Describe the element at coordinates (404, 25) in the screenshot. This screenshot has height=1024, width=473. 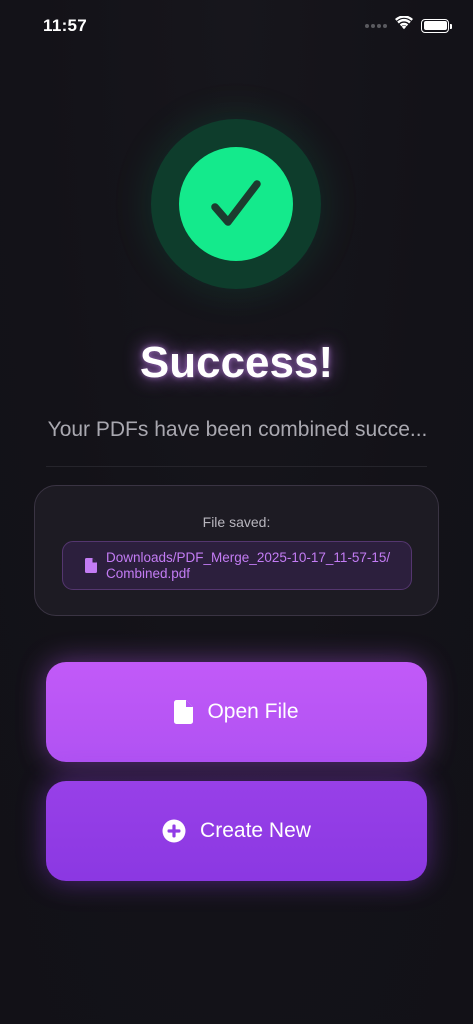
I see `wifi-icon` at that location.